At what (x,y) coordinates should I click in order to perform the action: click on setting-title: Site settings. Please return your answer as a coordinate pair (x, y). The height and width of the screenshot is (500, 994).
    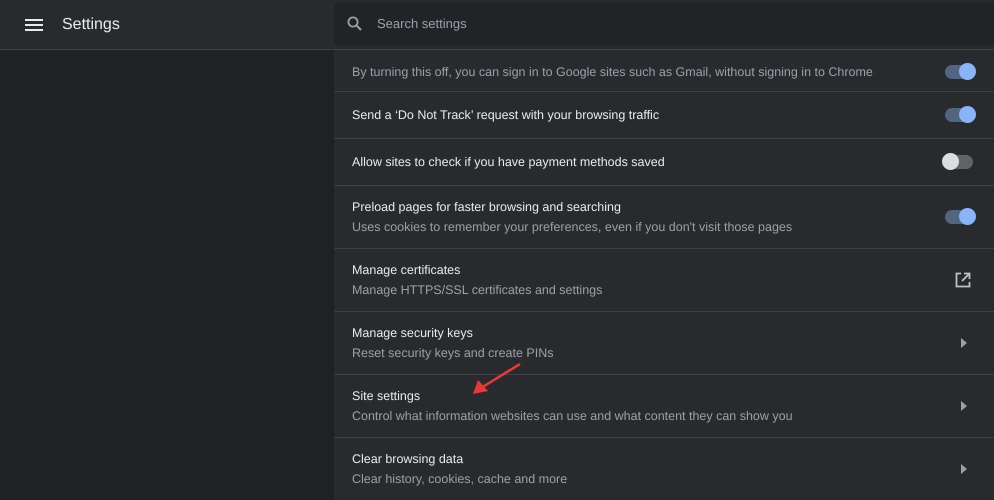
    Looking at the image, I should click on (387, 396).